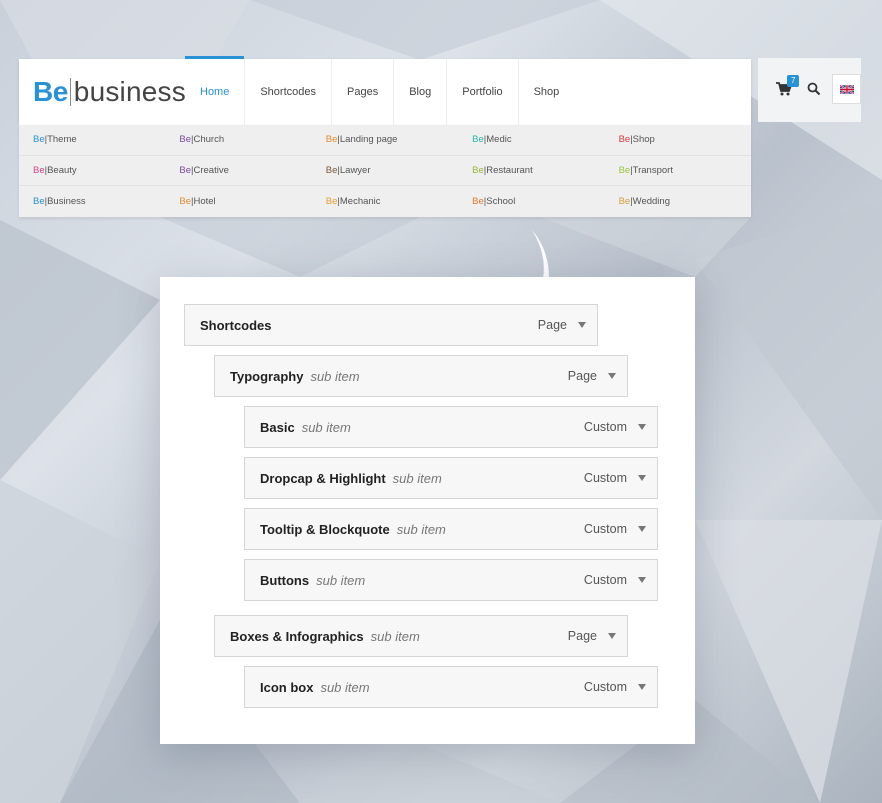 This screenshot has width=882, height=803. What do you see at coordinates (50, 91) in the screenshot?
I see `logo-be: Be` at bounding box center [50, 91].